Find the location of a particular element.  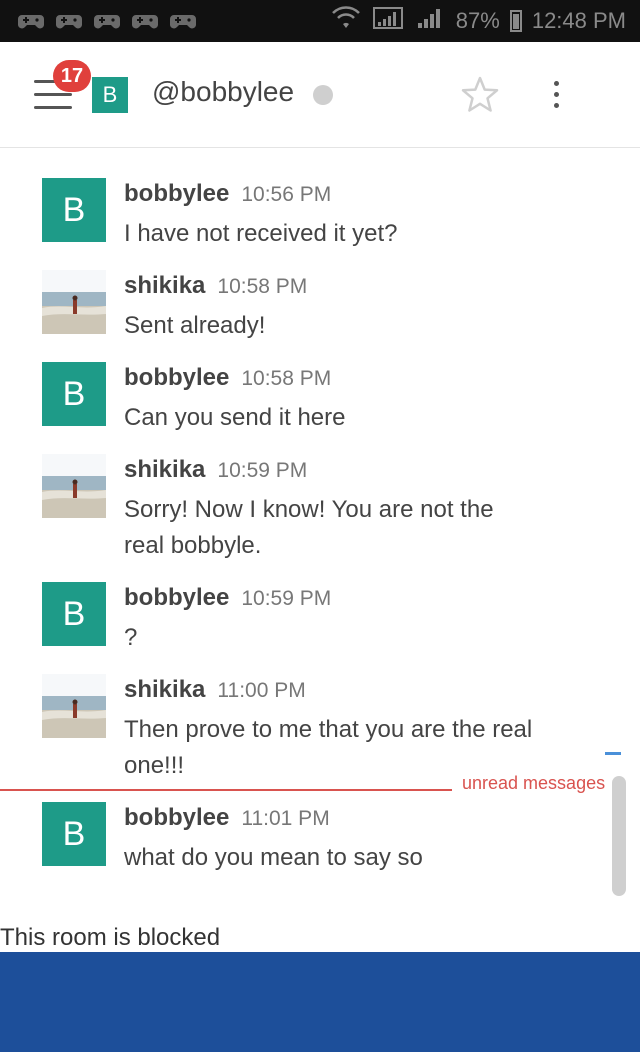

battery-icon is located at coordinates (515, 21).